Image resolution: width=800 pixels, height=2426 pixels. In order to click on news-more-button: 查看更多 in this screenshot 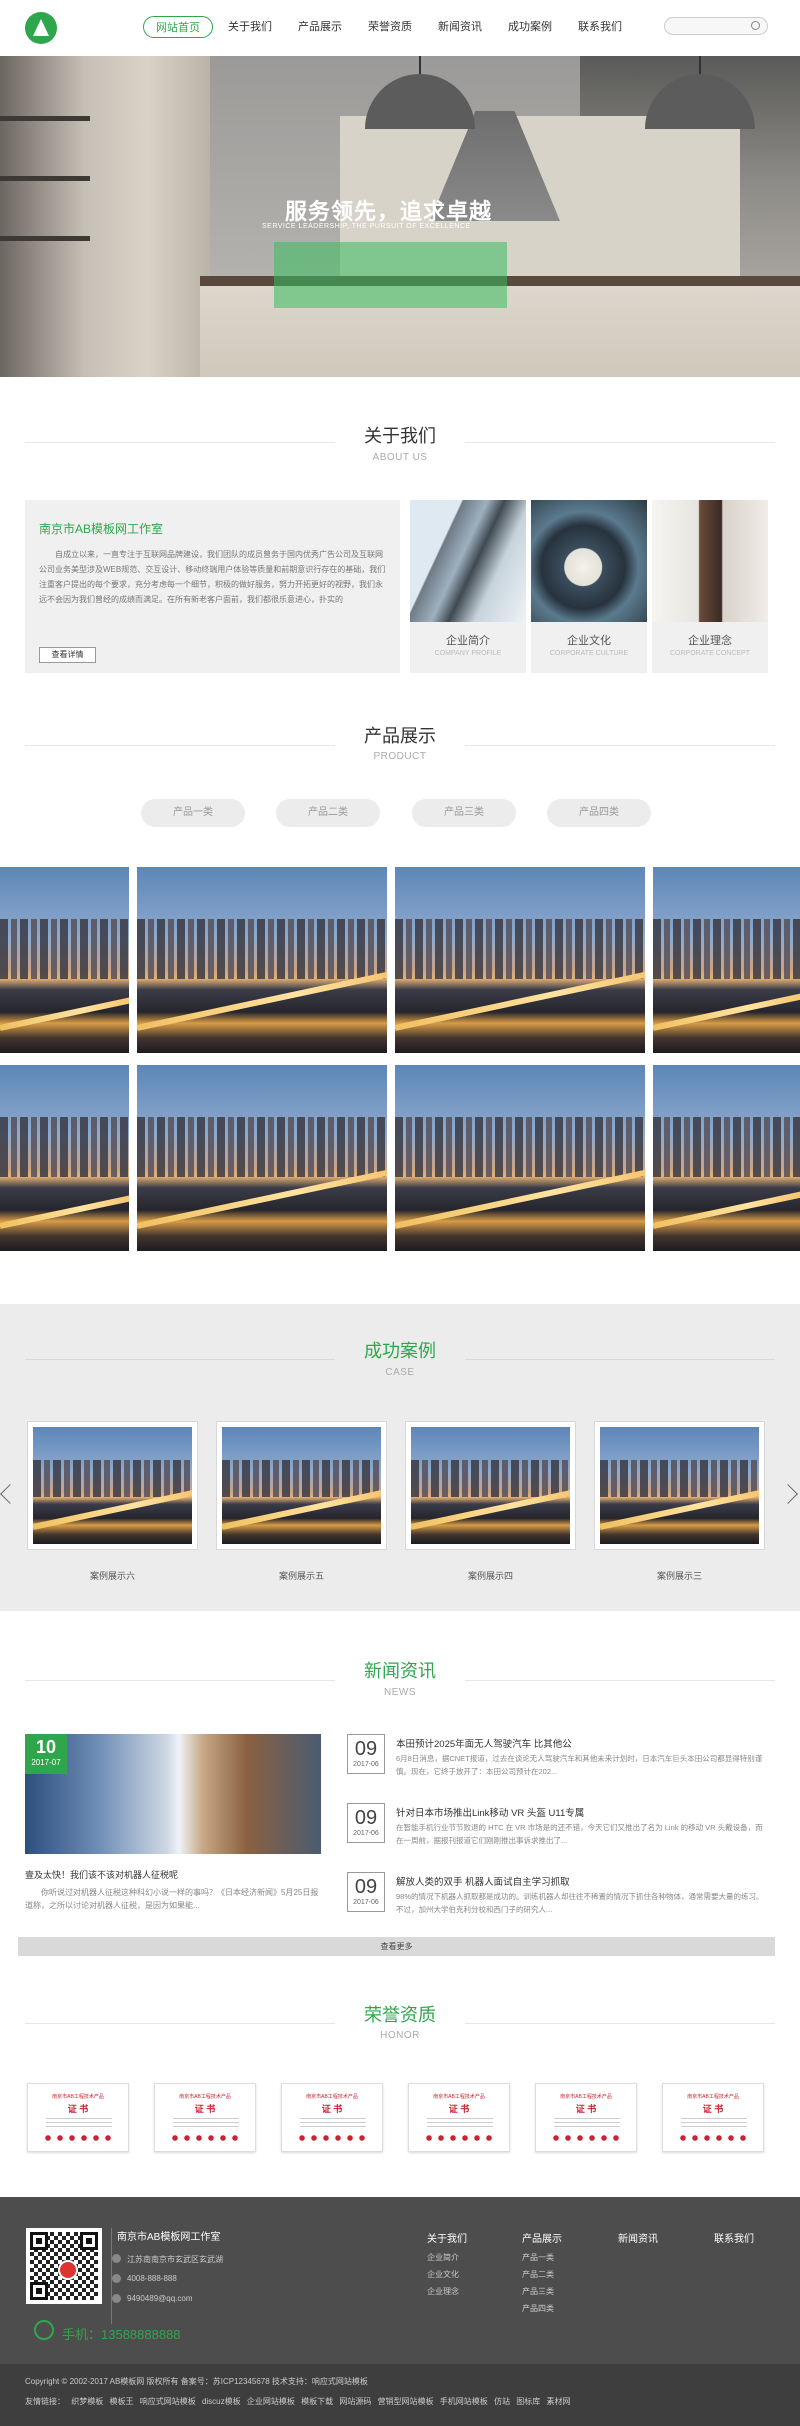, I will do `click(396, 1946)`.